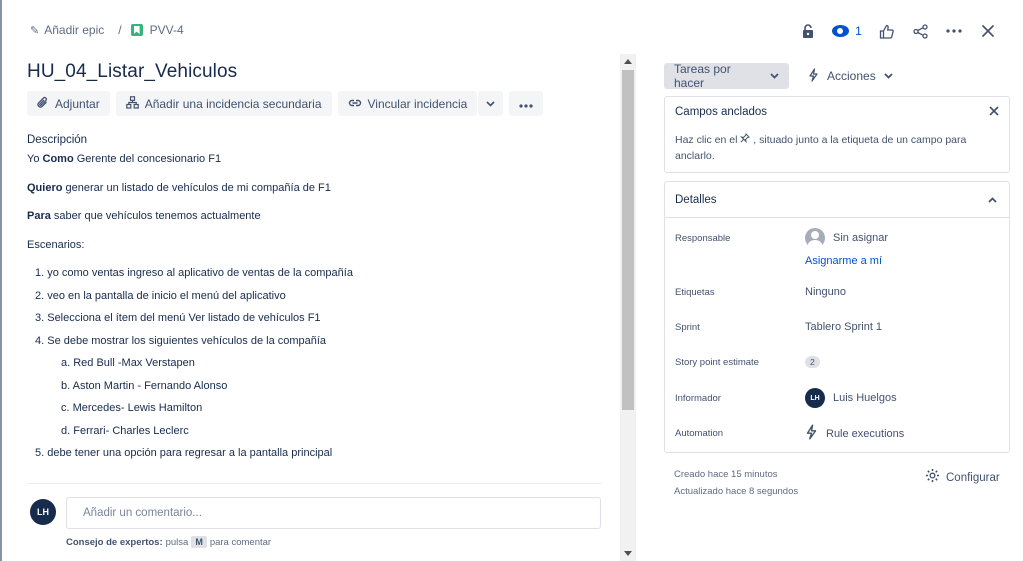  I want to click on link-issue-button: Vincular incidencia, so click(407, 103).